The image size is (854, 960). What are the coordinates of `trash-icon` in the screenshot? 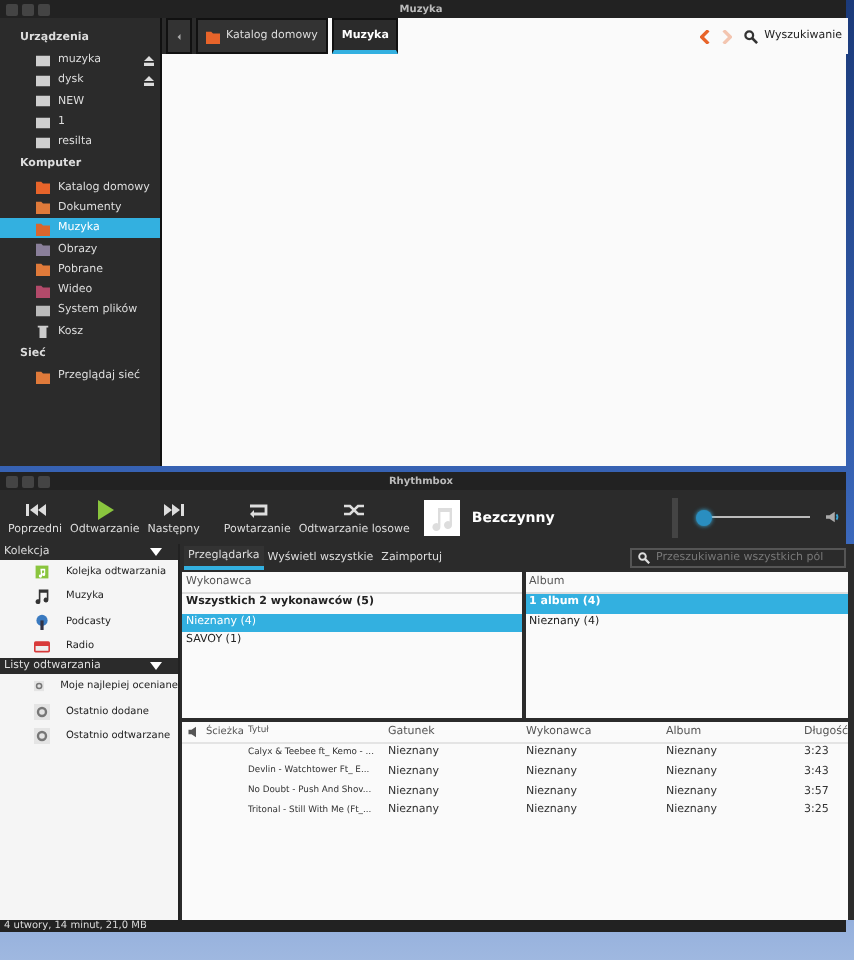 It's located at (43, 331).